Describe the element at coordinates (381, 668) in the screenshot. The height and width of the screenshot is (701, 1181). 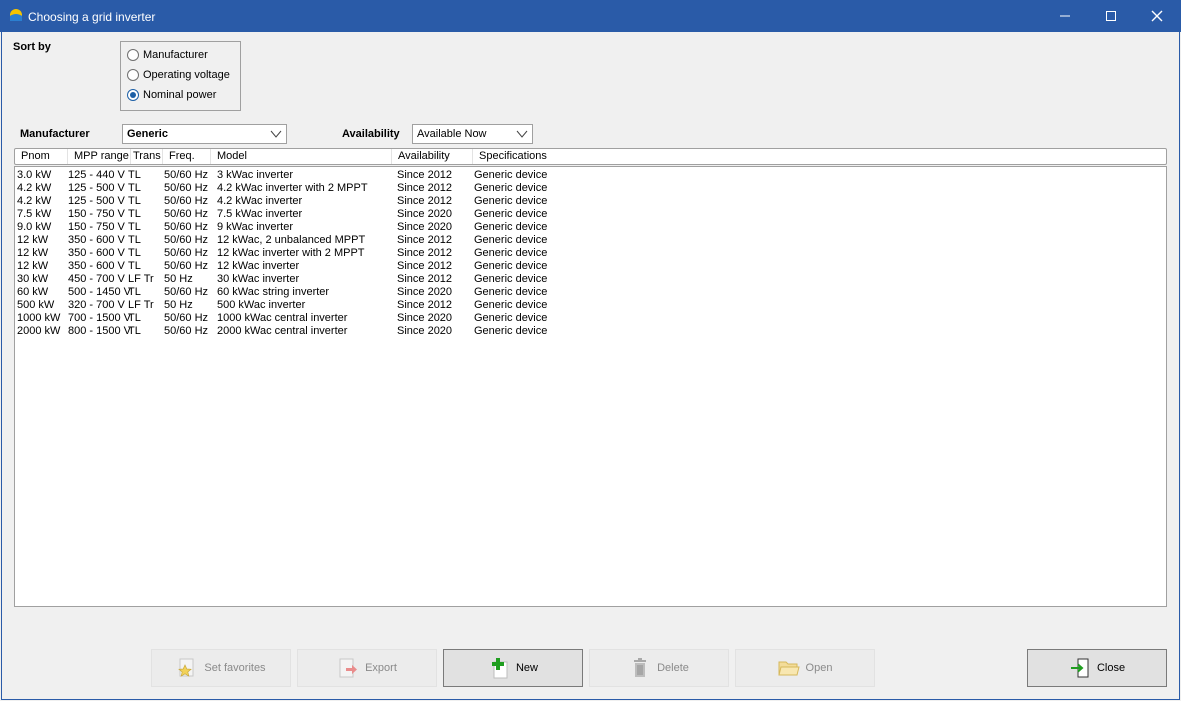
I see `button-label: Export` at that location.